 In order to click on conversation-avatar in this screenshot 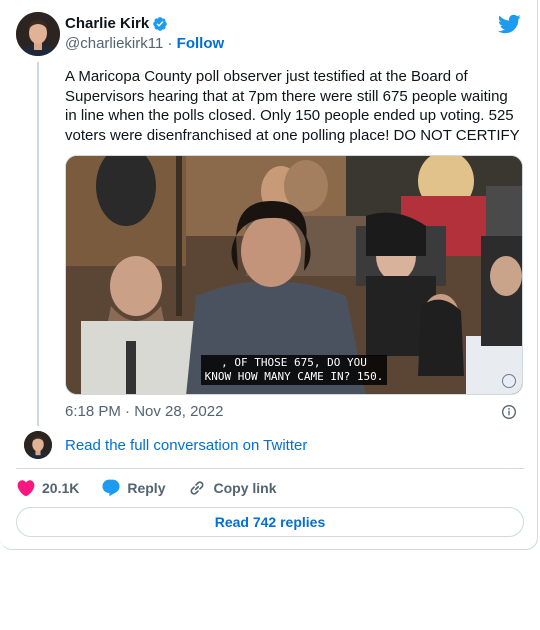, I will do `click(38, 445)`.